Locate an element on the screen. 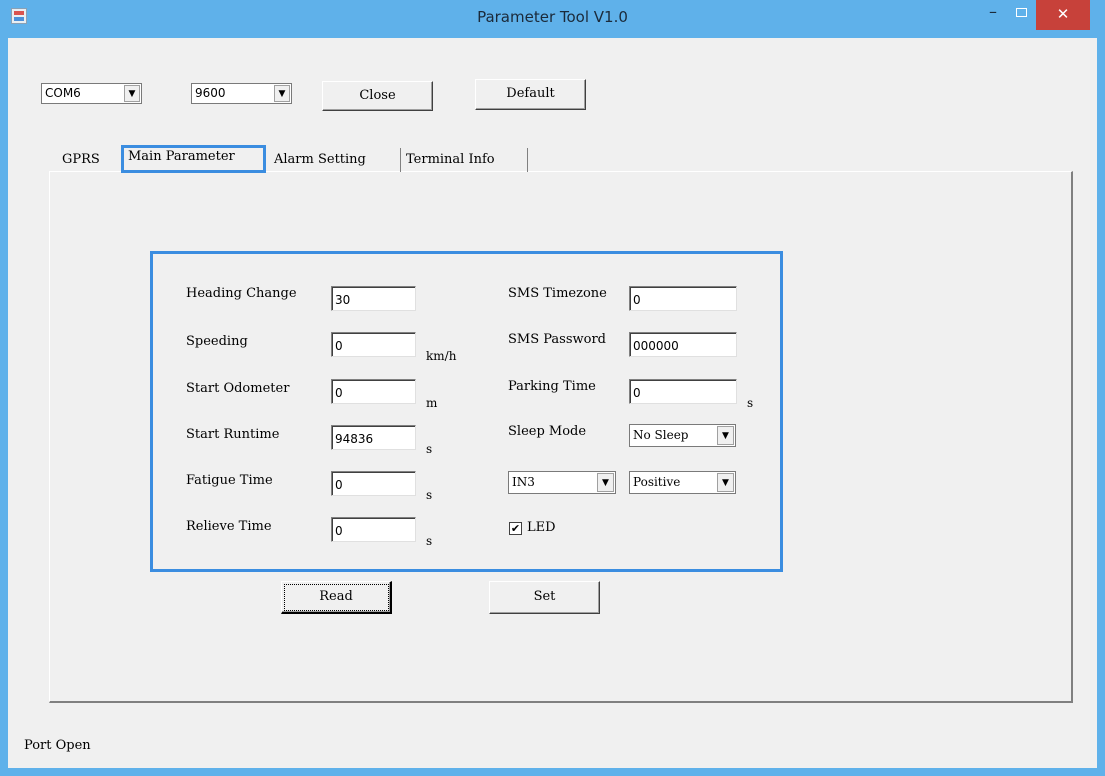 The image size is (1105, 776). close-port-button: Close is located at coordinates (377, 96).